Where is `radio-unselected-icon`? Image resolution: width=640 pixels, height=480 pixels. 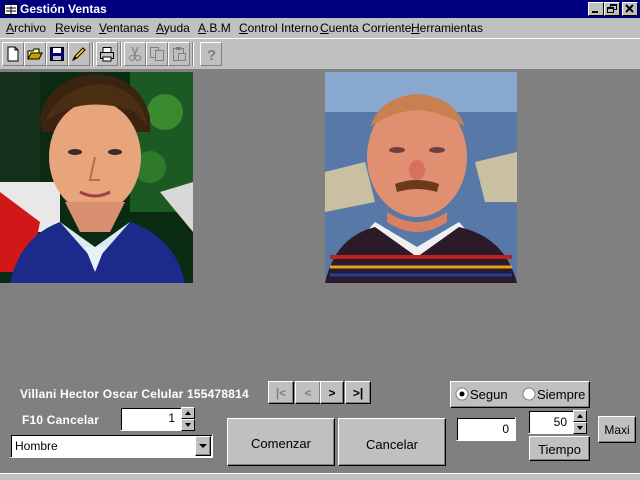
radio-unselected-icon is located at coordinates (529, 394).